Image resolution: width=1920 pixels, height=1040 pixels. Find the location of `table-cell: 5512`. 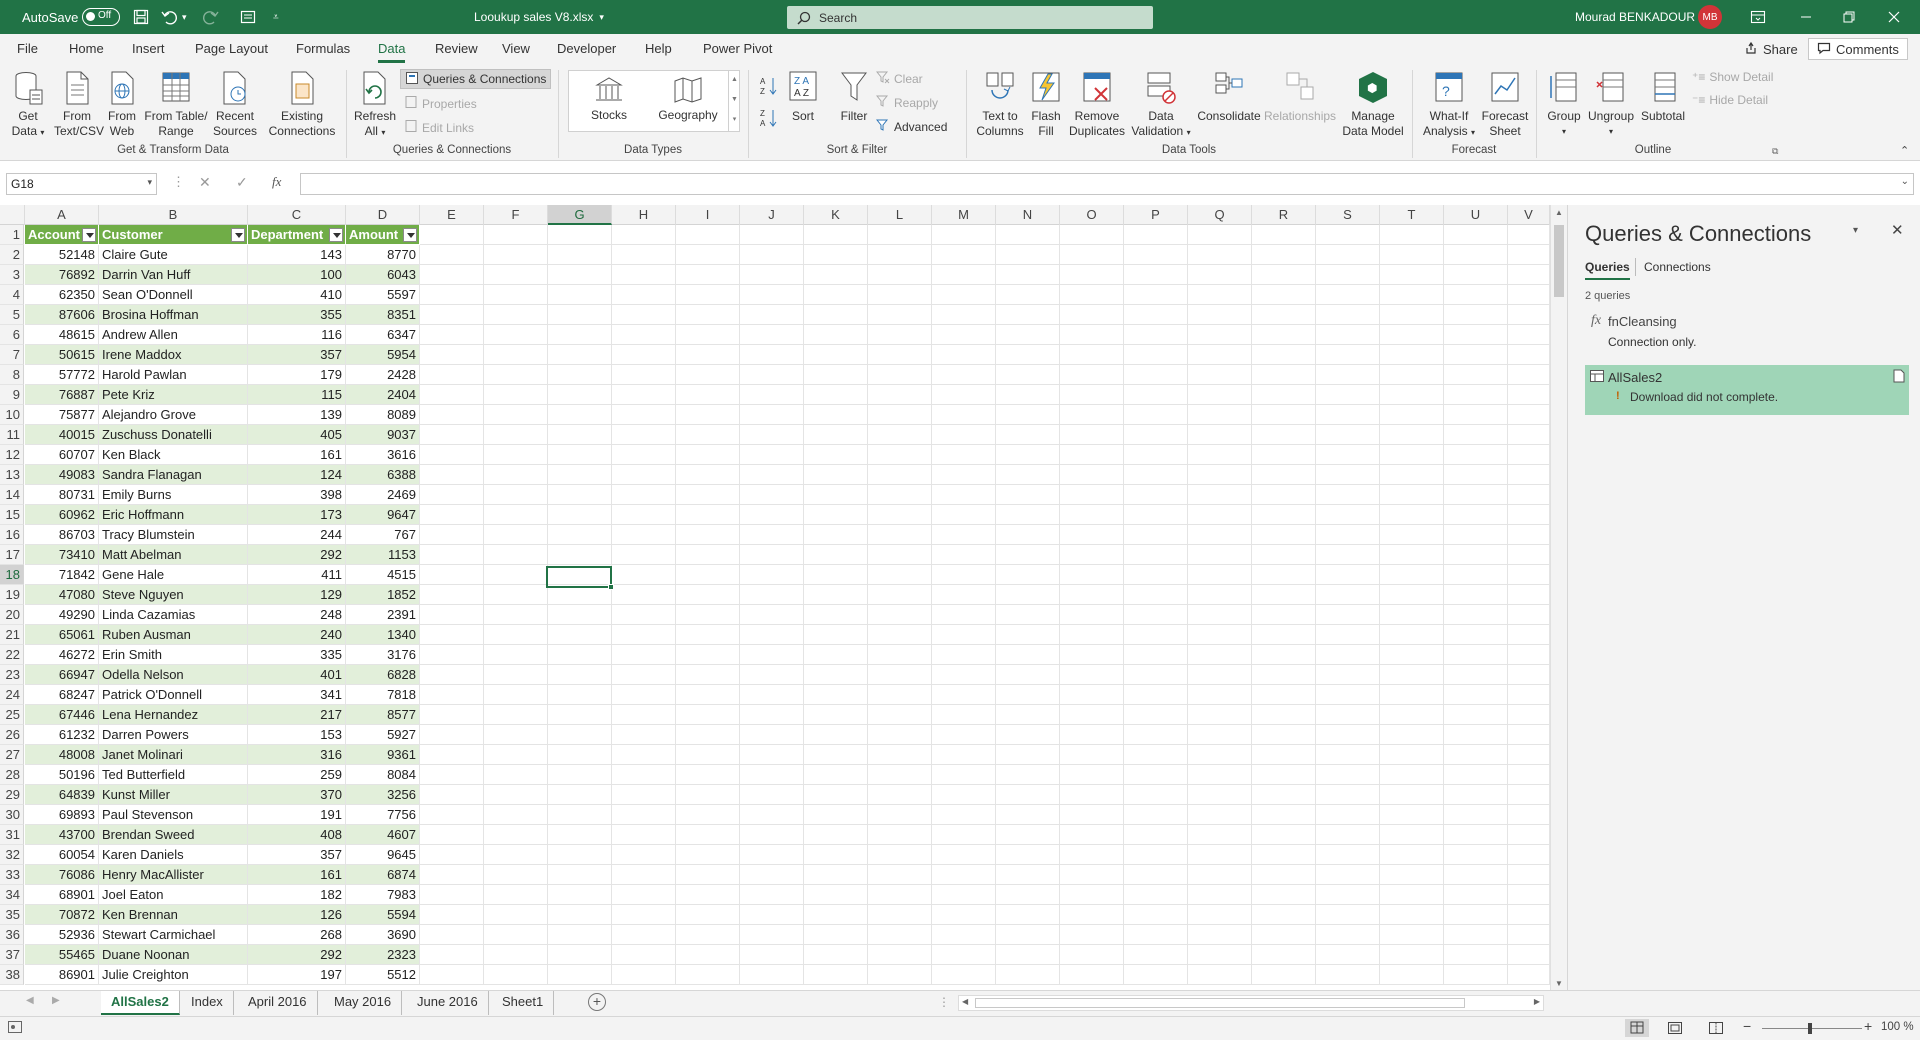

table-cell: 5512 is located at coordinates (383, 975).